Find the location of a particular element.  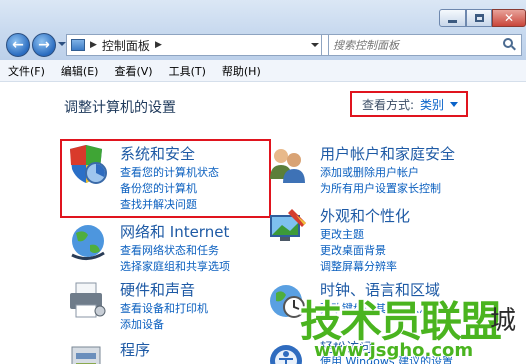

link-recommended-settings: 使用 Windows 建议的设置 is located at coordinates (386, 358).